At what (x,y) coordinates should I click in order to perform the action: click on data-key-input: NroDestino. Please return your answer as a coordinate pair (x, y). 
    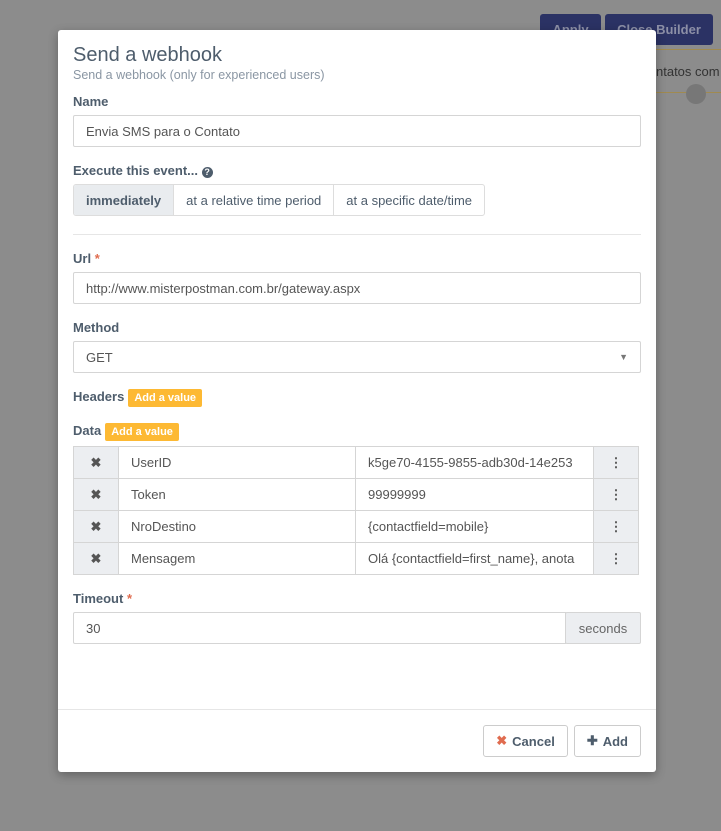
    Looking at the image, I should click on (237, 526).